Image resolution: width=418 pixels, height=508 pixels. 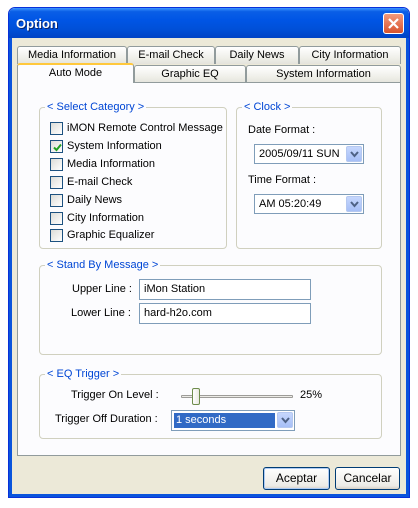 I want to click on trigger-on-level-slider-thumb, so click(x=196, y=396).